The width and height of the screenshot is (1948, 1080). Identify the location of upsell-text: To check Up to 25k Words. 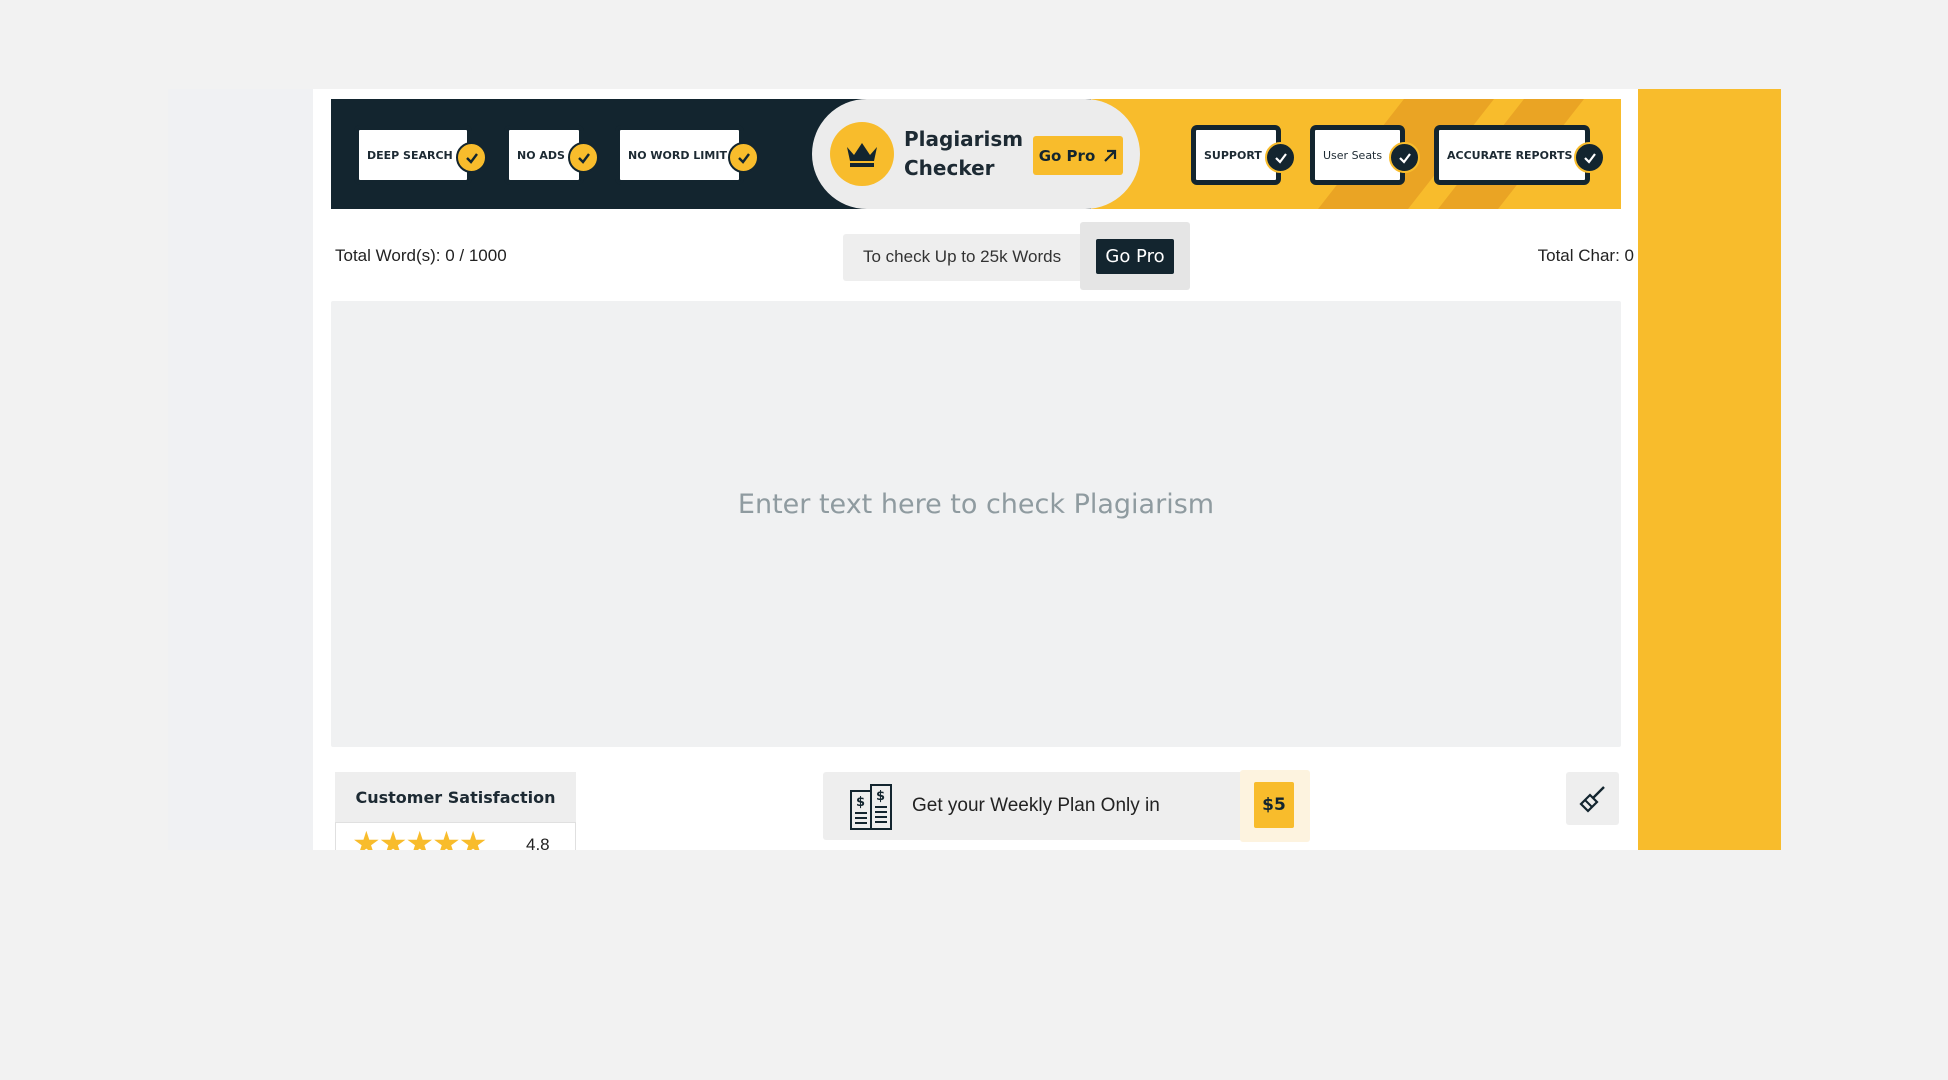
(962, 256).